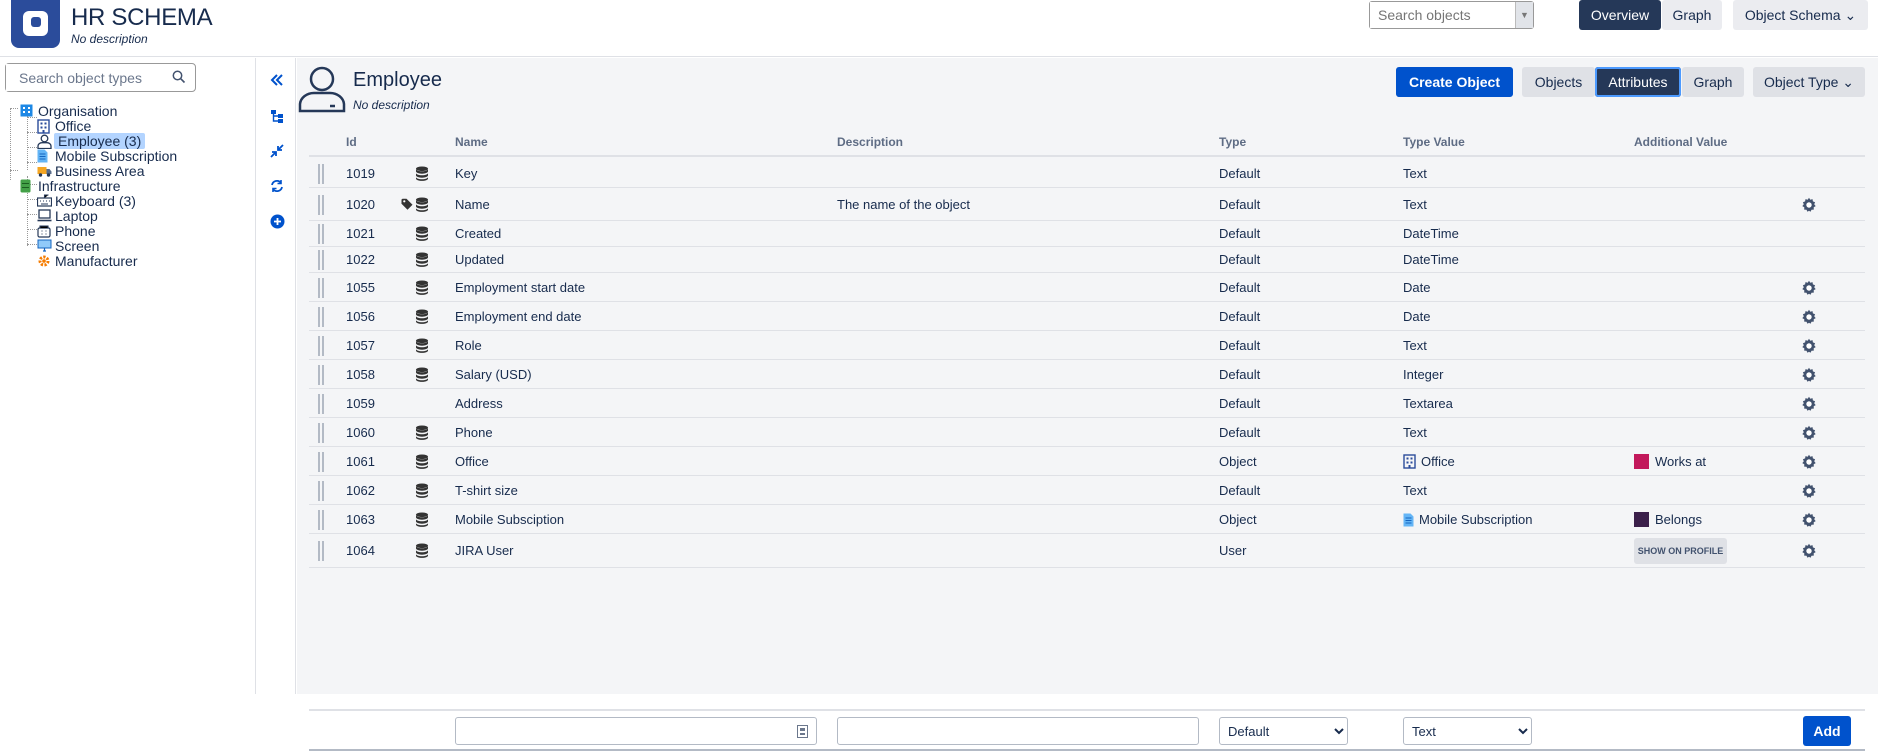  What do you see at coordinates (1467, 521) in the screenshot?
I see `attribute-type-value: Mobile Subscription` at bounding box center [1467, 521].